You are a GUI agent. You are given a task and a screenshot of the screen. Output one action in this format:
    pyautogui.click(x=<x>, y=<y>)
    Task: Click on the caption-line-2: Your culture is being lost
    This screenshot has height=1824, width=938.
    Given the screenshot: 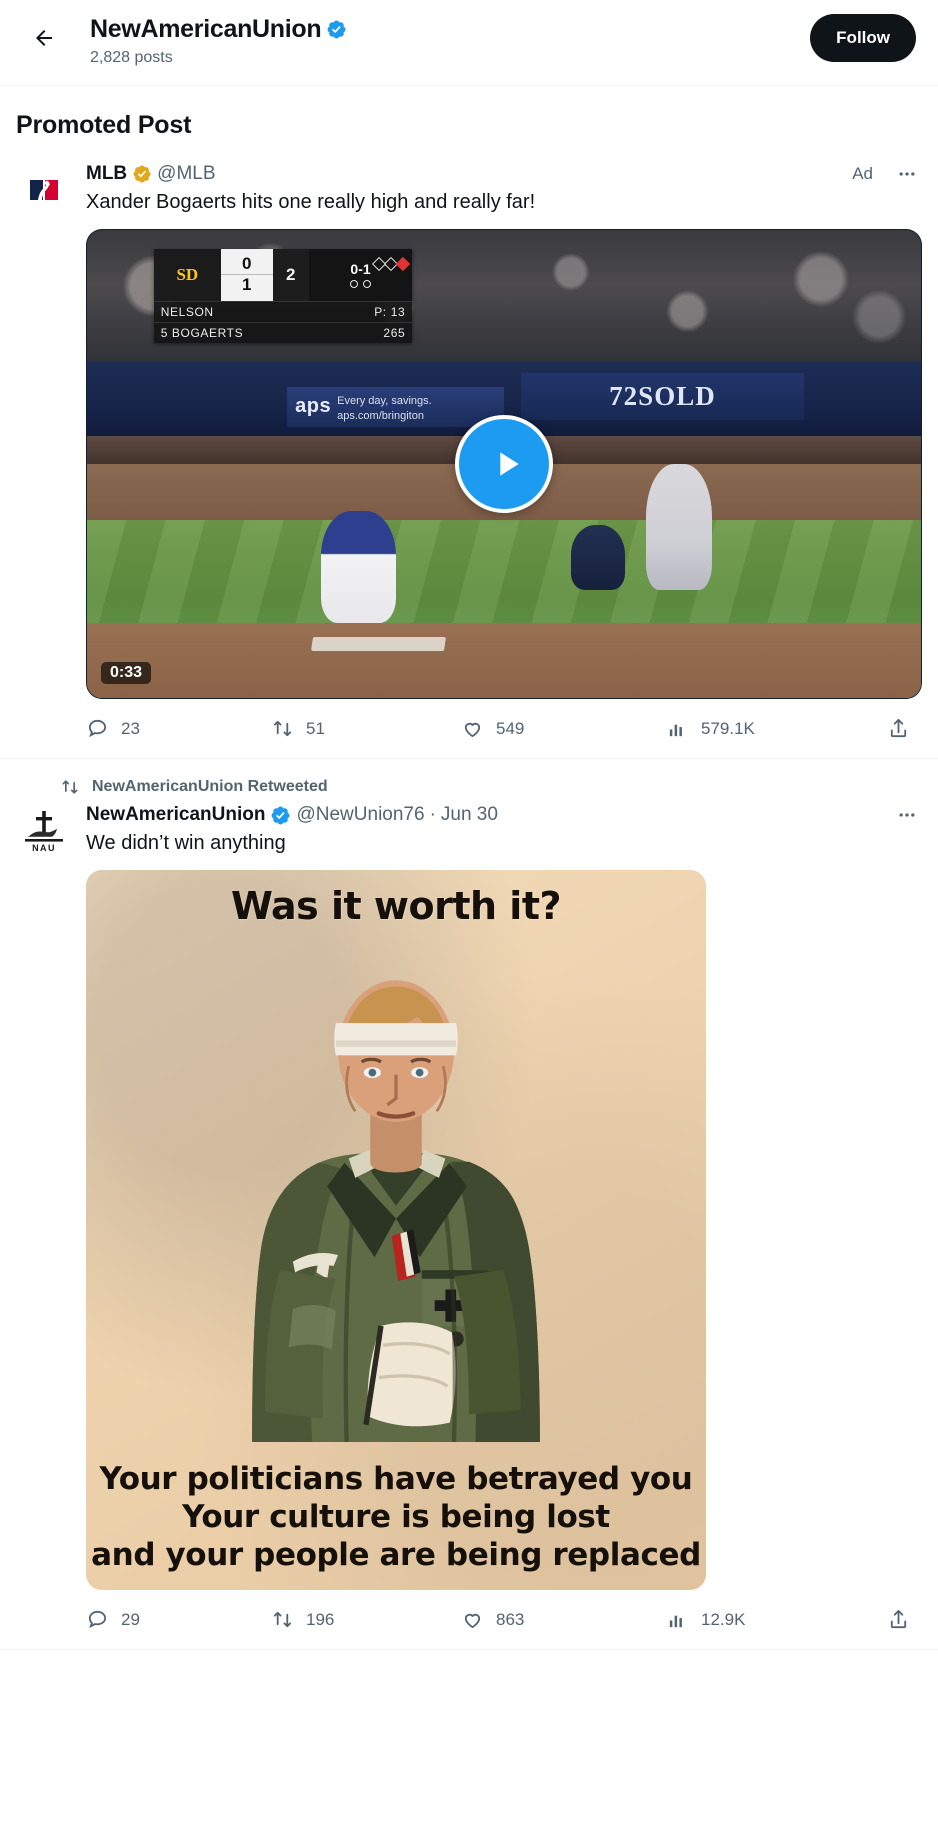 What is the action you would take?
    pyautogui.click(x=396, y=1517)
    